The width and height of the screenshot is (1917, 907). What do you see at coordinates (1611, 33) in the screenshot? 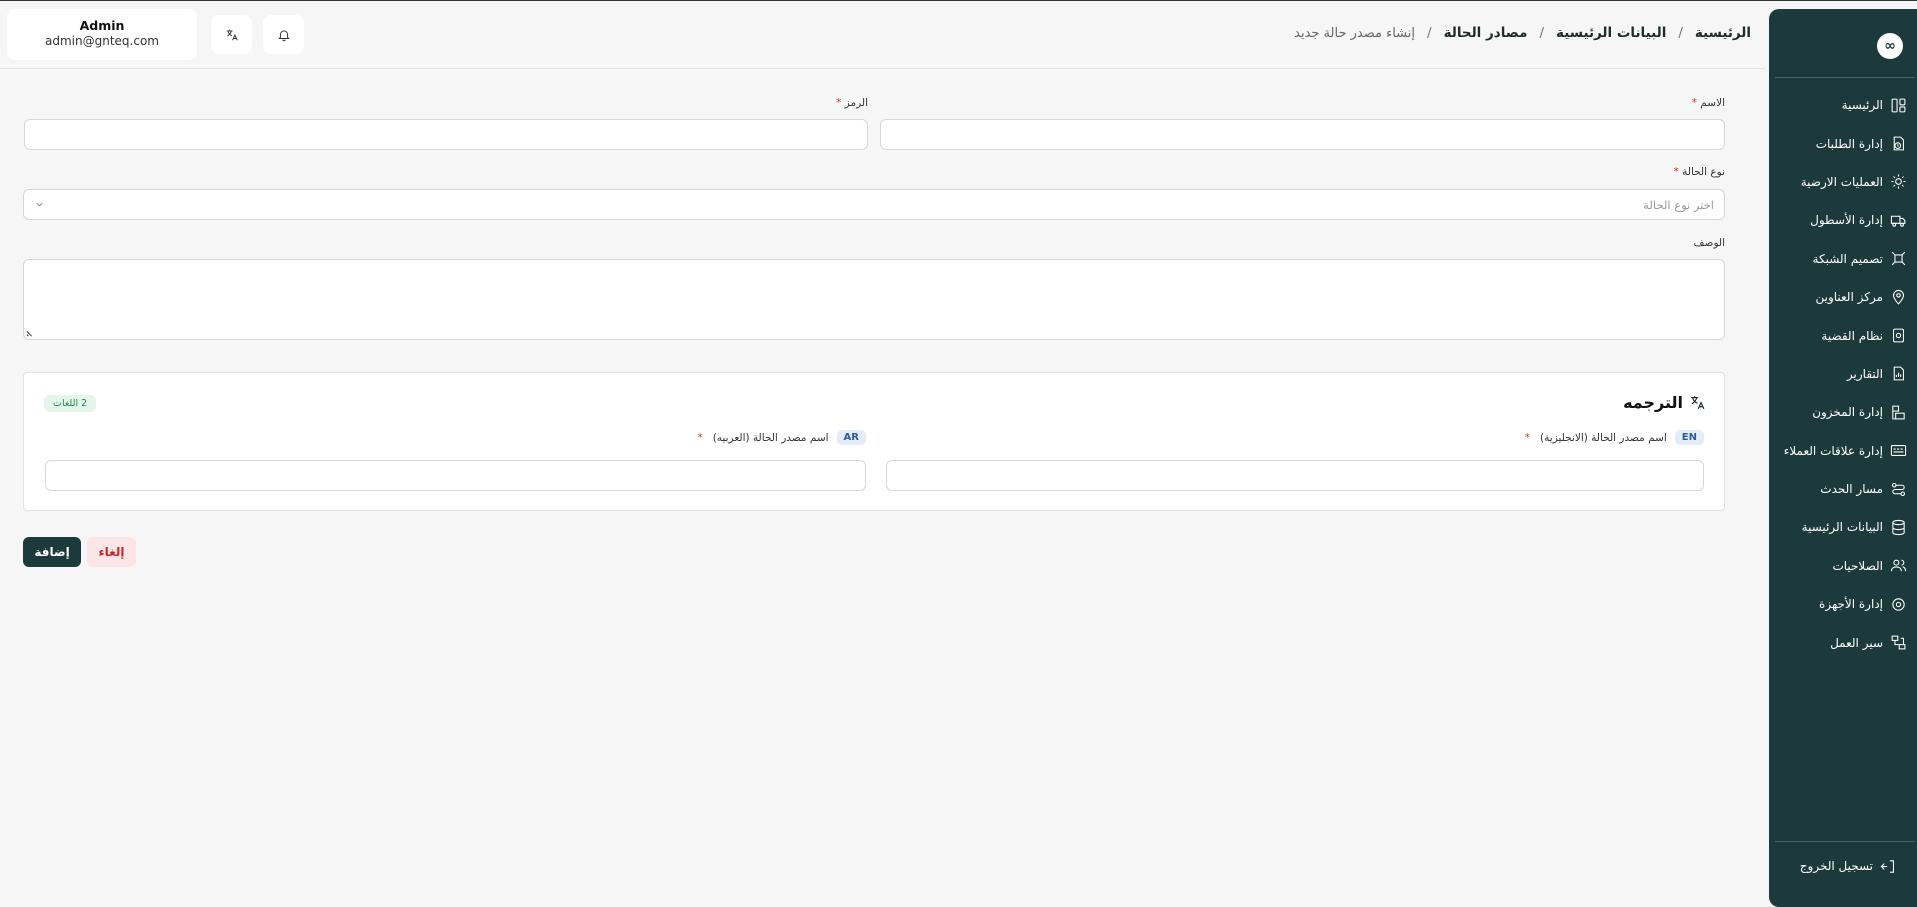
I see `breadcrumb-master-data: البيانات الرئيسية` at bounding box center [1611, 33].